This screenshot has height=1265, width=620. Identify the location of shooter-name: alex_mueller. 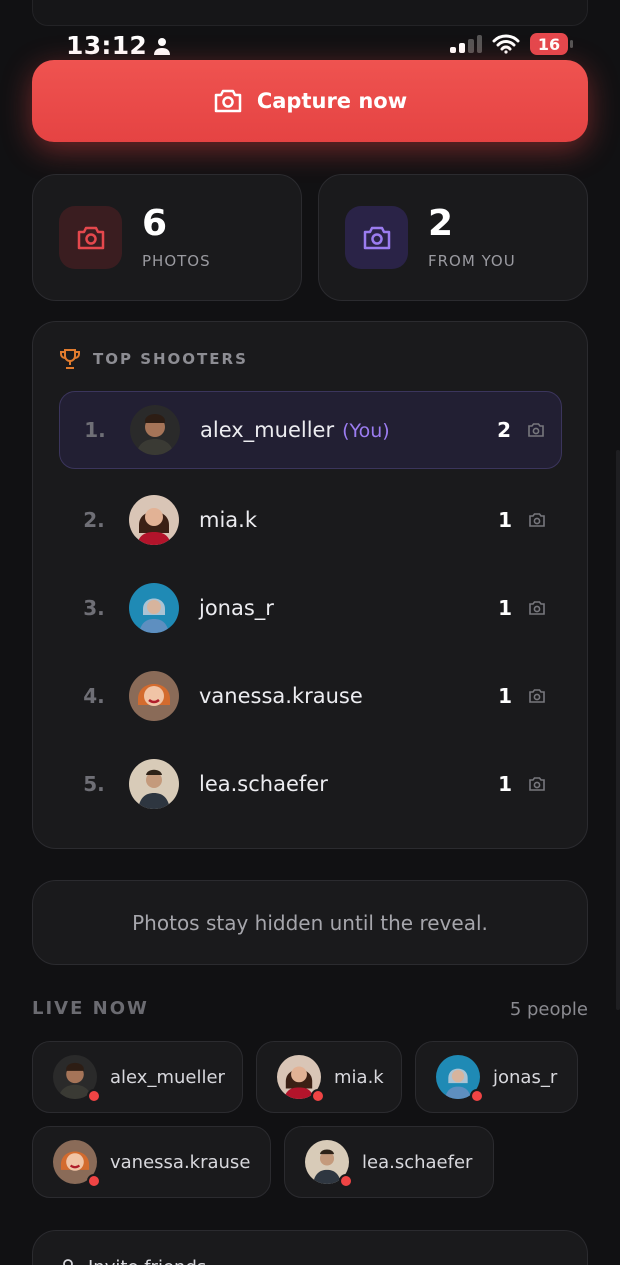
(267, 430).